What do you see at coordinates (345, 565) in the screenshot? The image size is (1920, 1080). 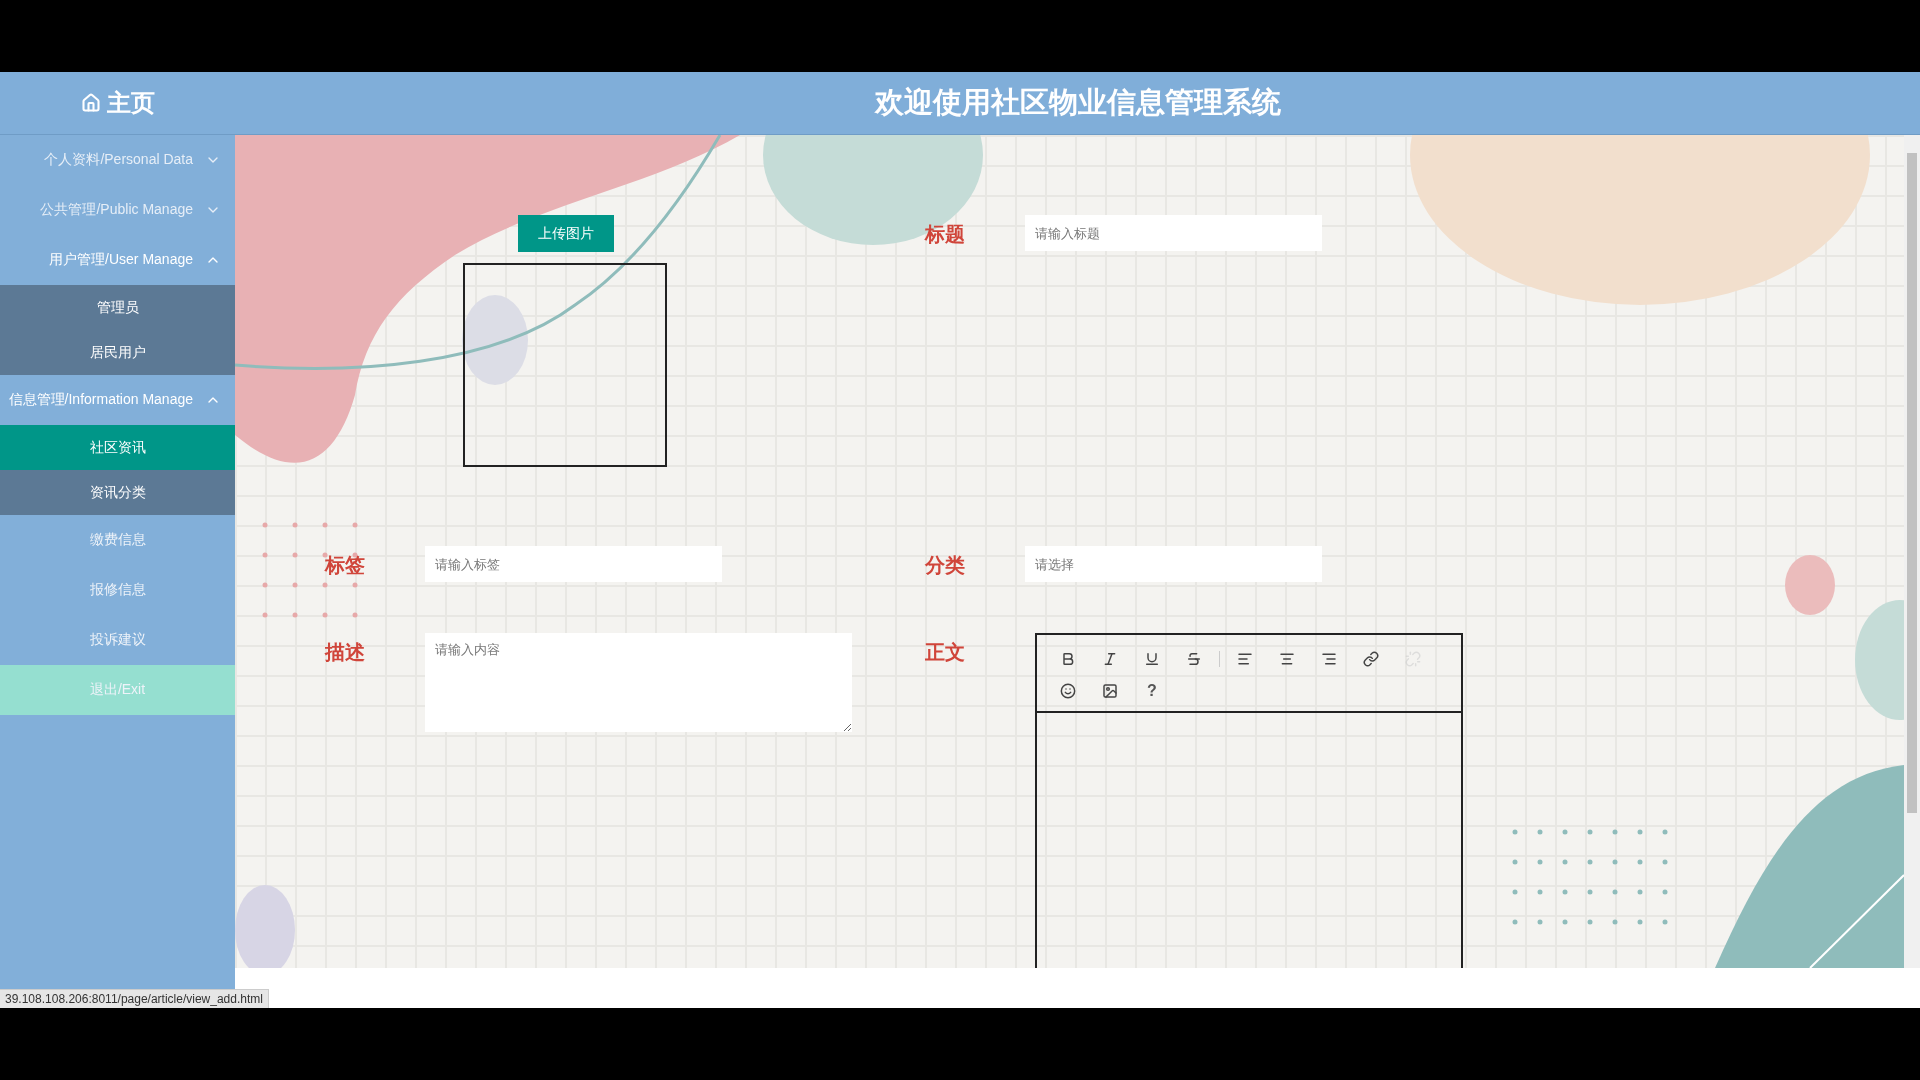 I see `field-label: 标签` at bounding box center [345, 565].